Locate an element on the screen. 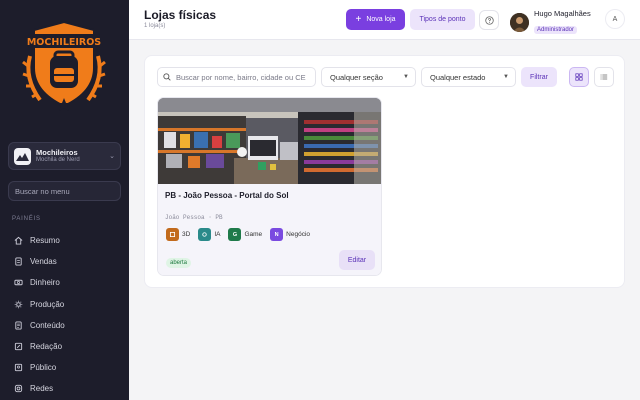  organization-avatar is located at coordinates (22, 156).